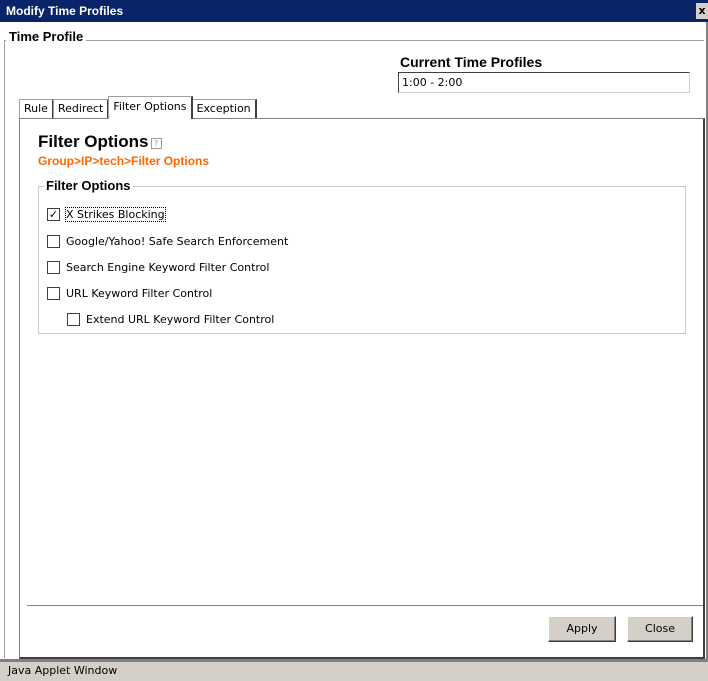 This screenshot has width=708, height=681. Describe the element at coordinates (53, 241) in the screenshot. I see `checkbox-safe-search` at that location.